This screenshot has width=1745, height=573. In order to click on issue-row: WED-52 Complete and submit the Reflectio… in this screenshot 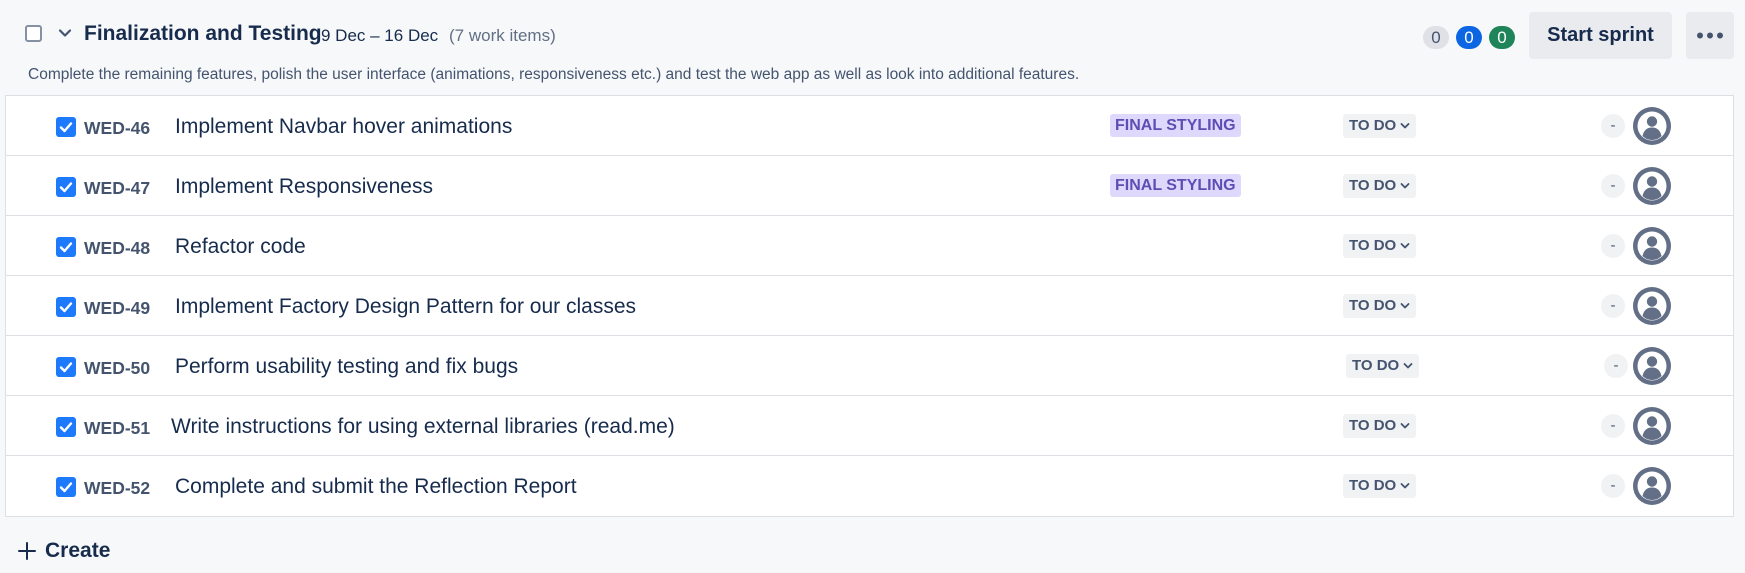, I will do `click(869, 486)`.